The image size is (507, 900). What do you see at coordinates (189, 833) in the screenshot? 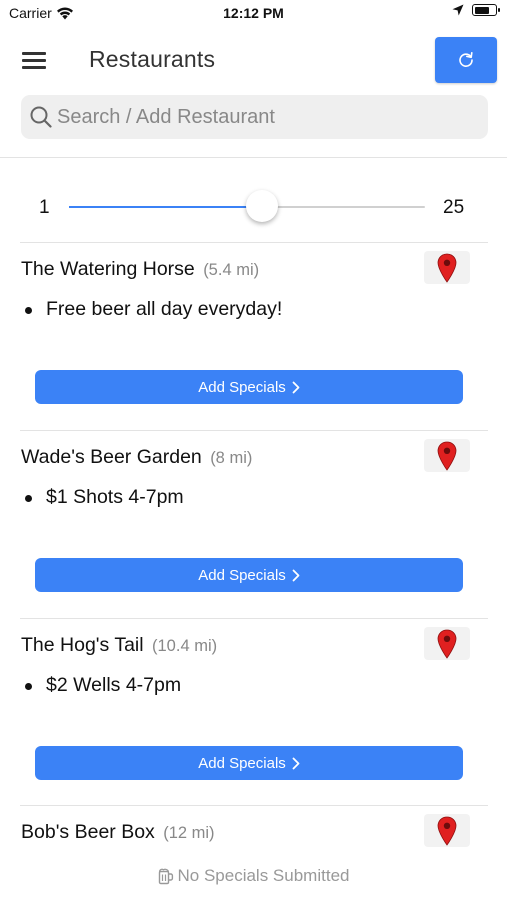
I see `restaurant-distance: (12 mi)` at bounding box center [189, 833].